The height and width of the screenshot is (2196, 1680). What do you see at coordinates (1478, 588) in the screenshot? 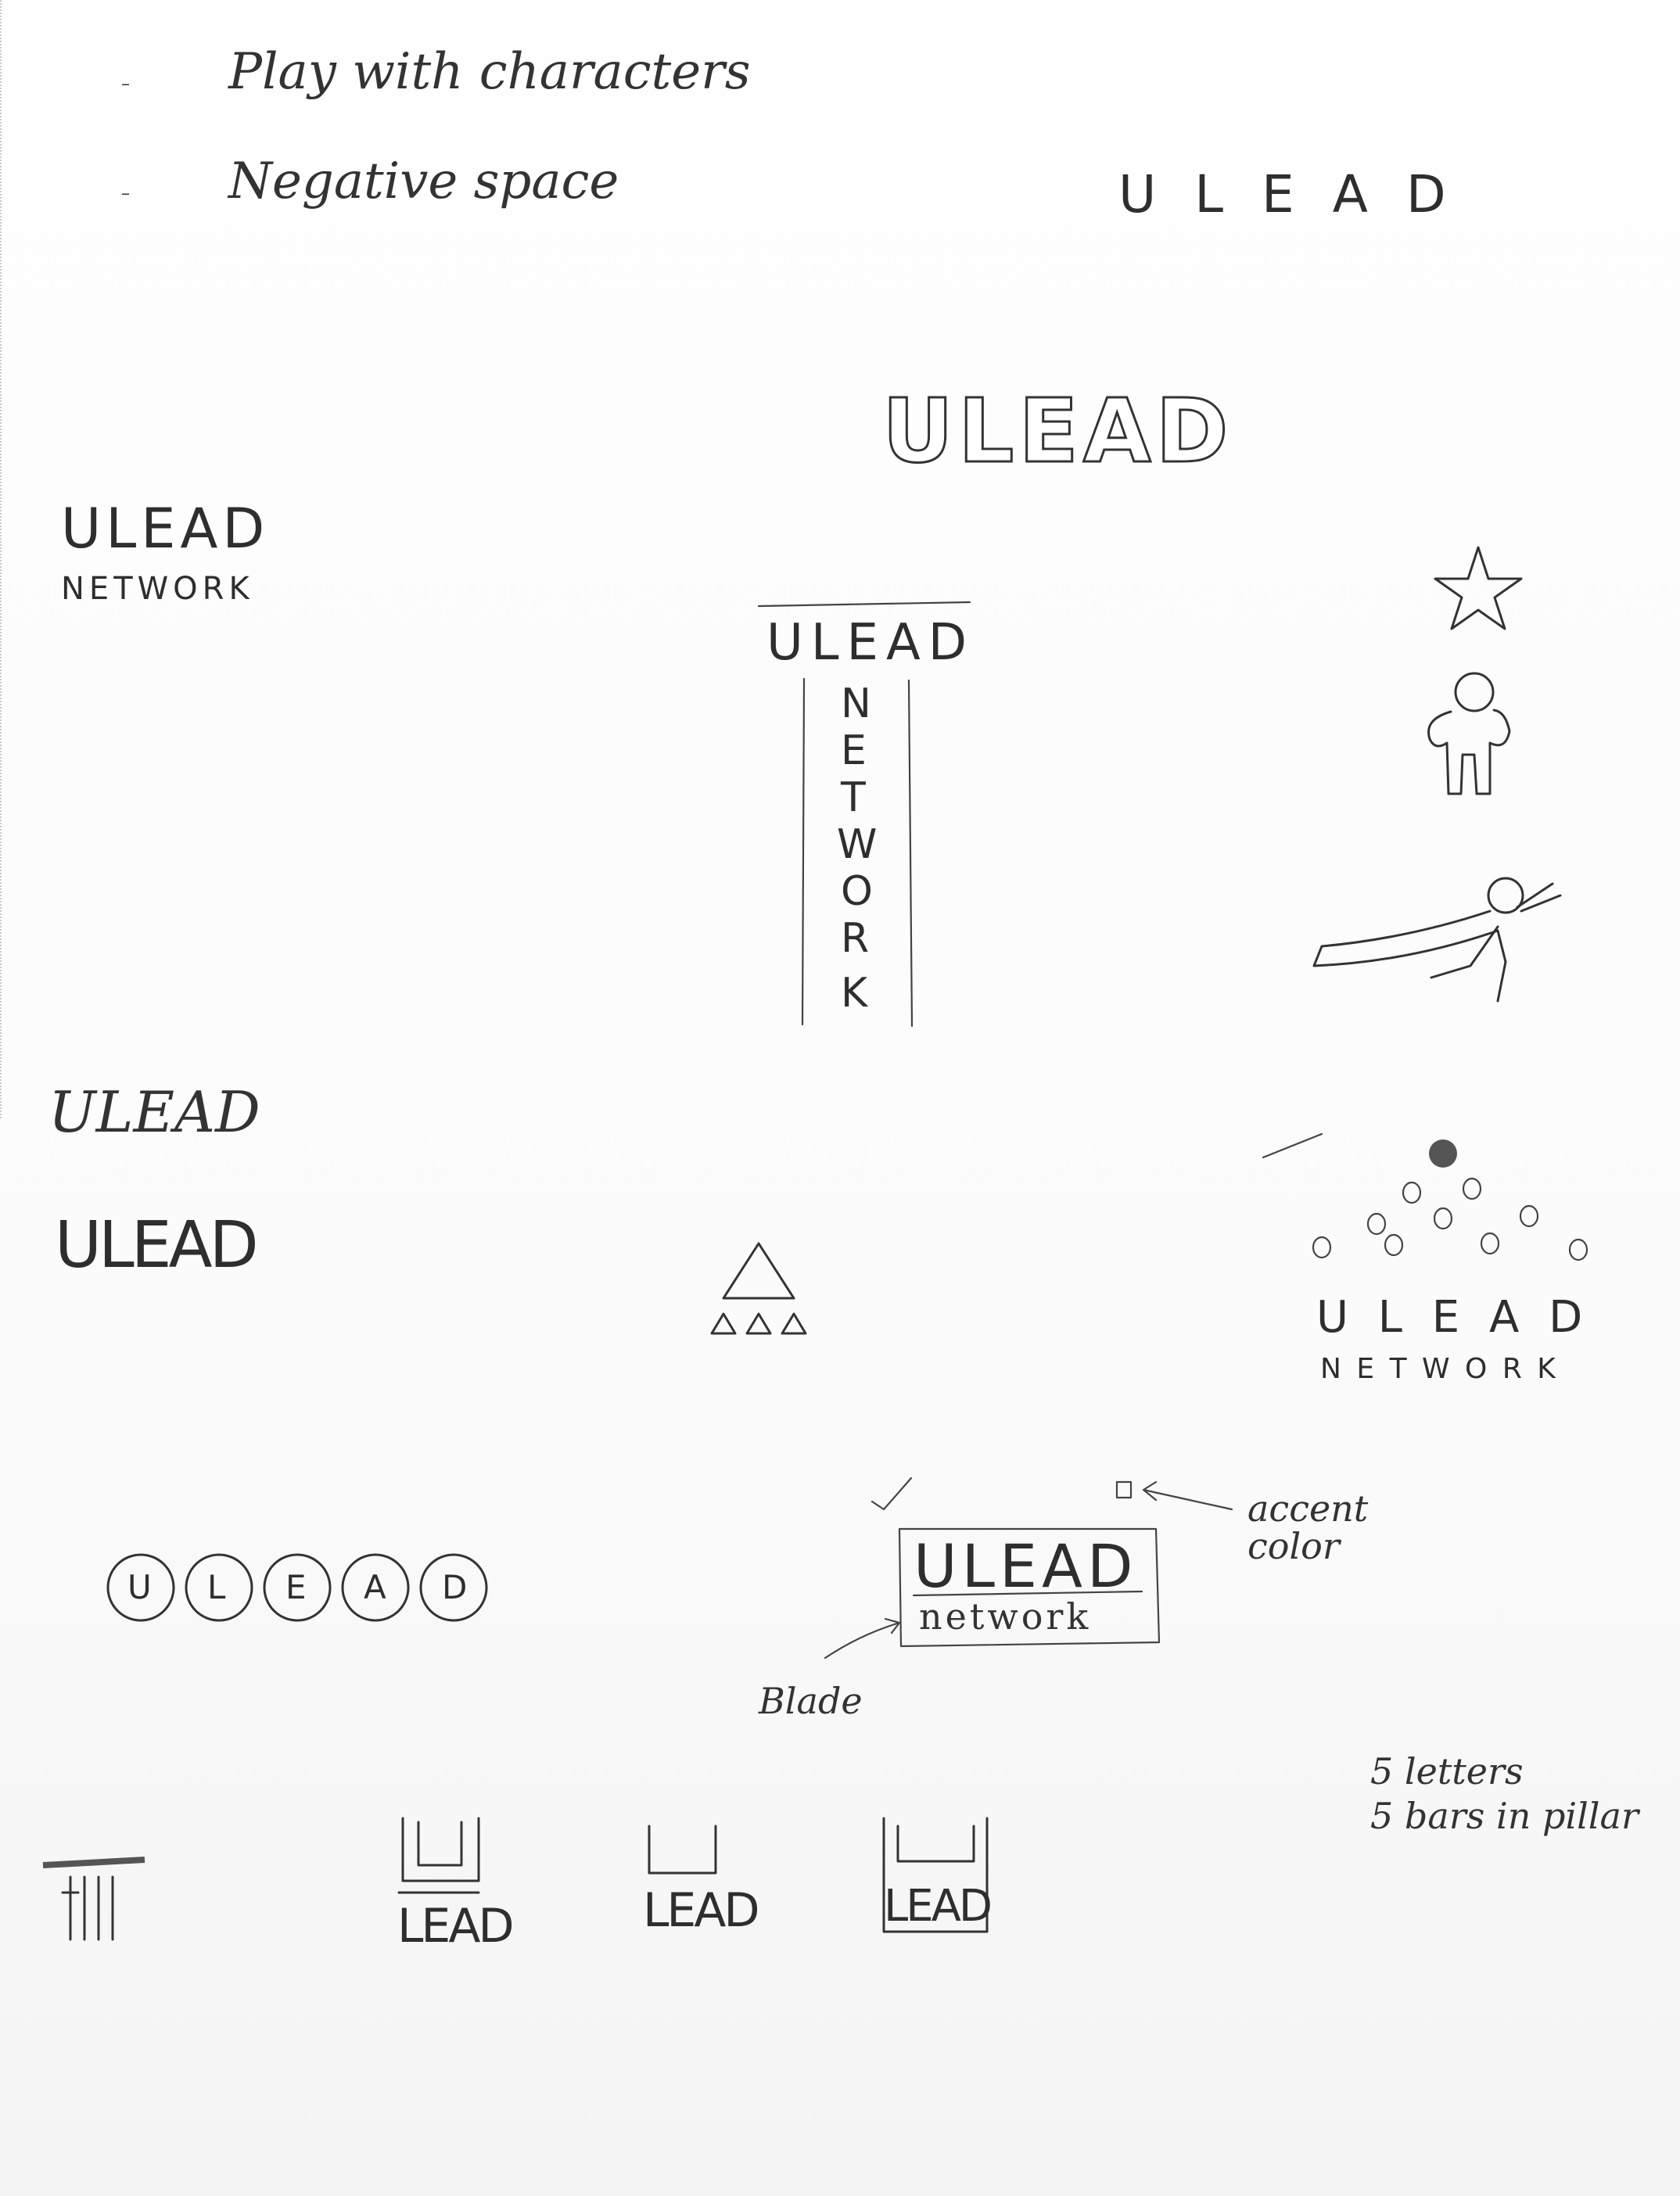
I see `star-icon` at bounding box center [1478, 588].